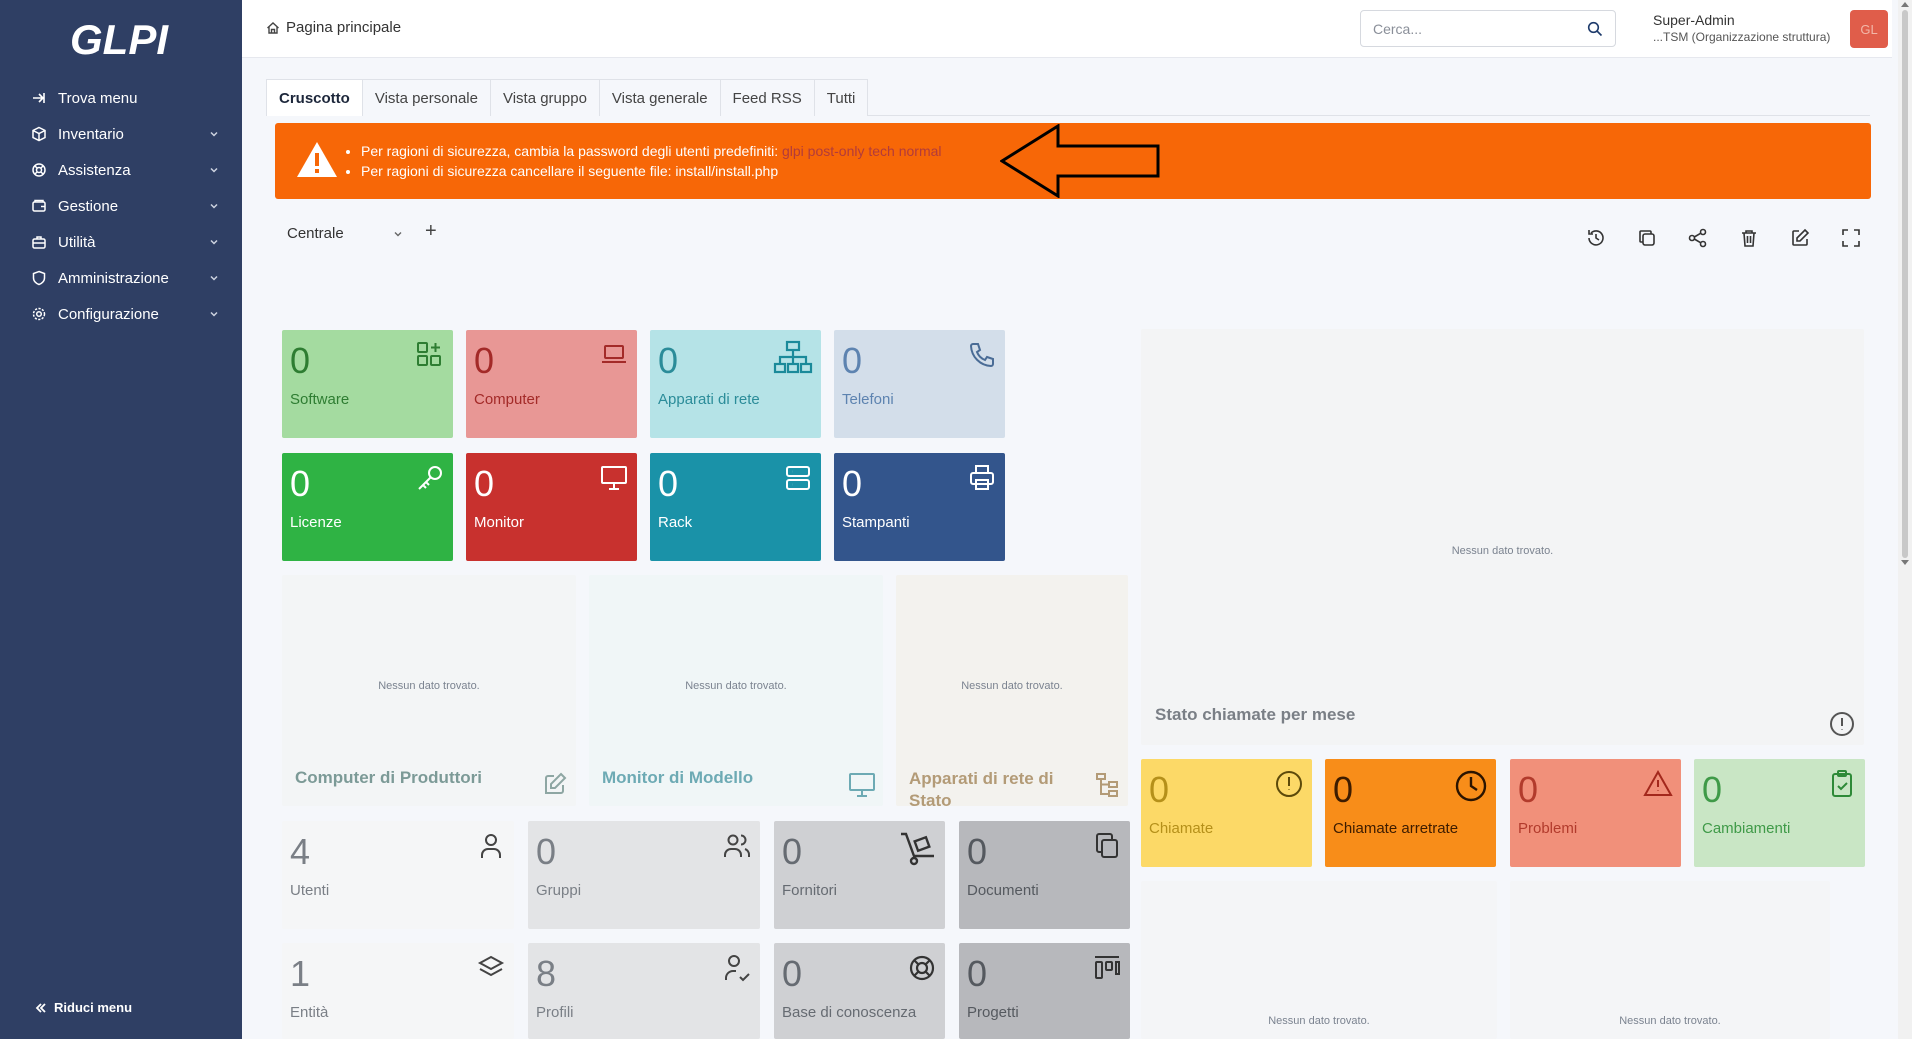 The height and width of the screenshot is (1039, 1912). What do you see at coordinates (659, 97) in the screenshot?
I see `tab-vista-generale: Vista generale` at bounding box center [659, 97].